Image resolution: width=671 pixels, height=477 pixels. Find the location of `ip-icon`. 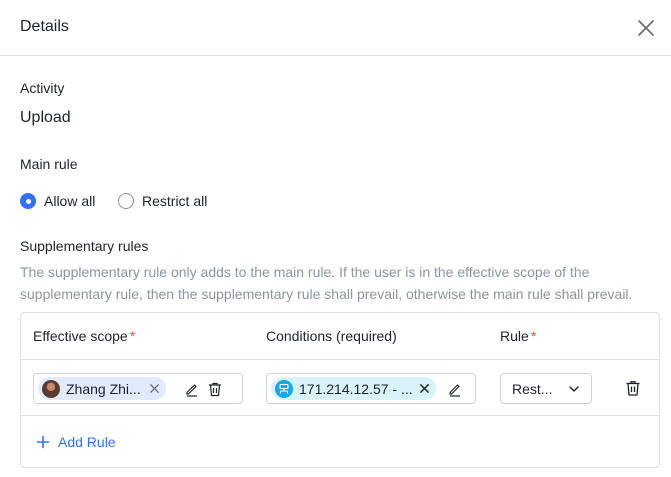

ip-icon is located at coordinates (284, 388).